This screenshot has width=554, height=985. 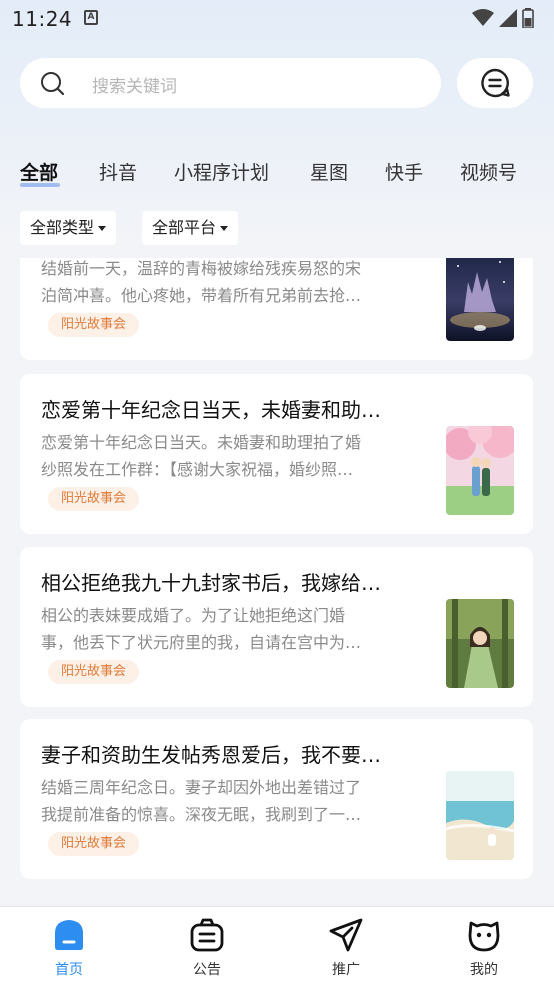 What do you see at coordinates (134, 87) in the screenshot?
I see `search-placeholder: 搜索关键词` at bounding box center [134, 87].